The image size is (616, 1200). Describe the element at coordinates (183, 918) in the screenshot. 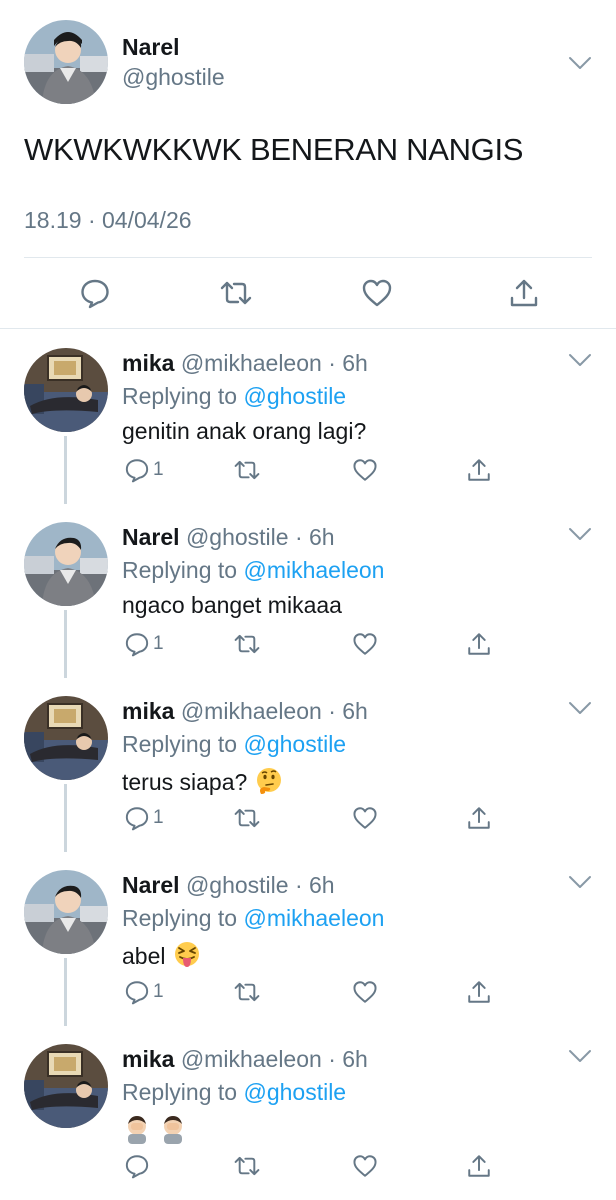

I see `replying-to-label: Replying to` at that location.